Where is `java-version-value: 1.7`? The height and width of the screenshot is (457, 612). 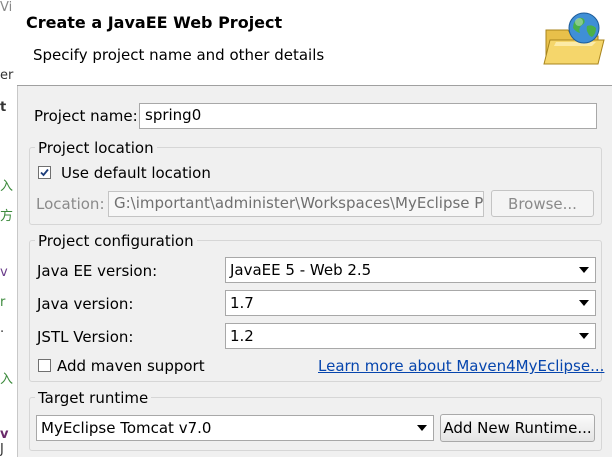 java-version-value: 1.7 is located at coordinates (242, 303).